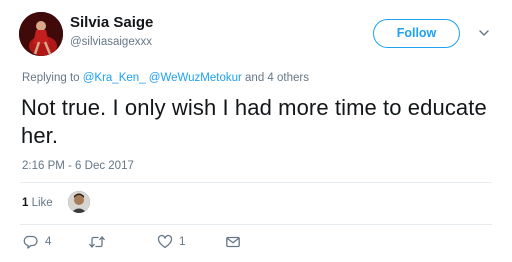  What do you see at coordinates (195, 78) in the screenshot?
I see `mention-link: @WeWuzMetokur` at bounding box center [195, 78].